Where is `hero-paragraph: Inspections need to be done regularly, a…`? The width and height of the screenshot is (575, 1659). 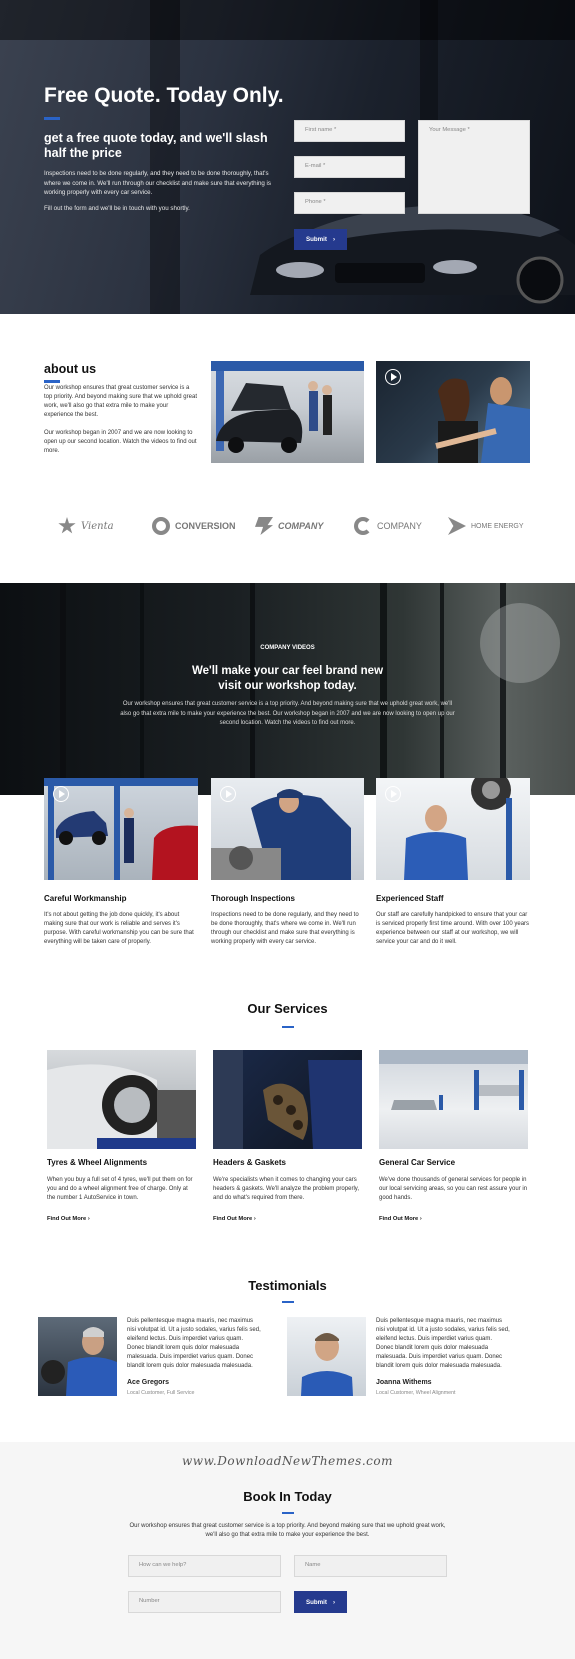 hero-paragraph: Inspections need to be done regularly, a… is located at coordinates (158, 183).